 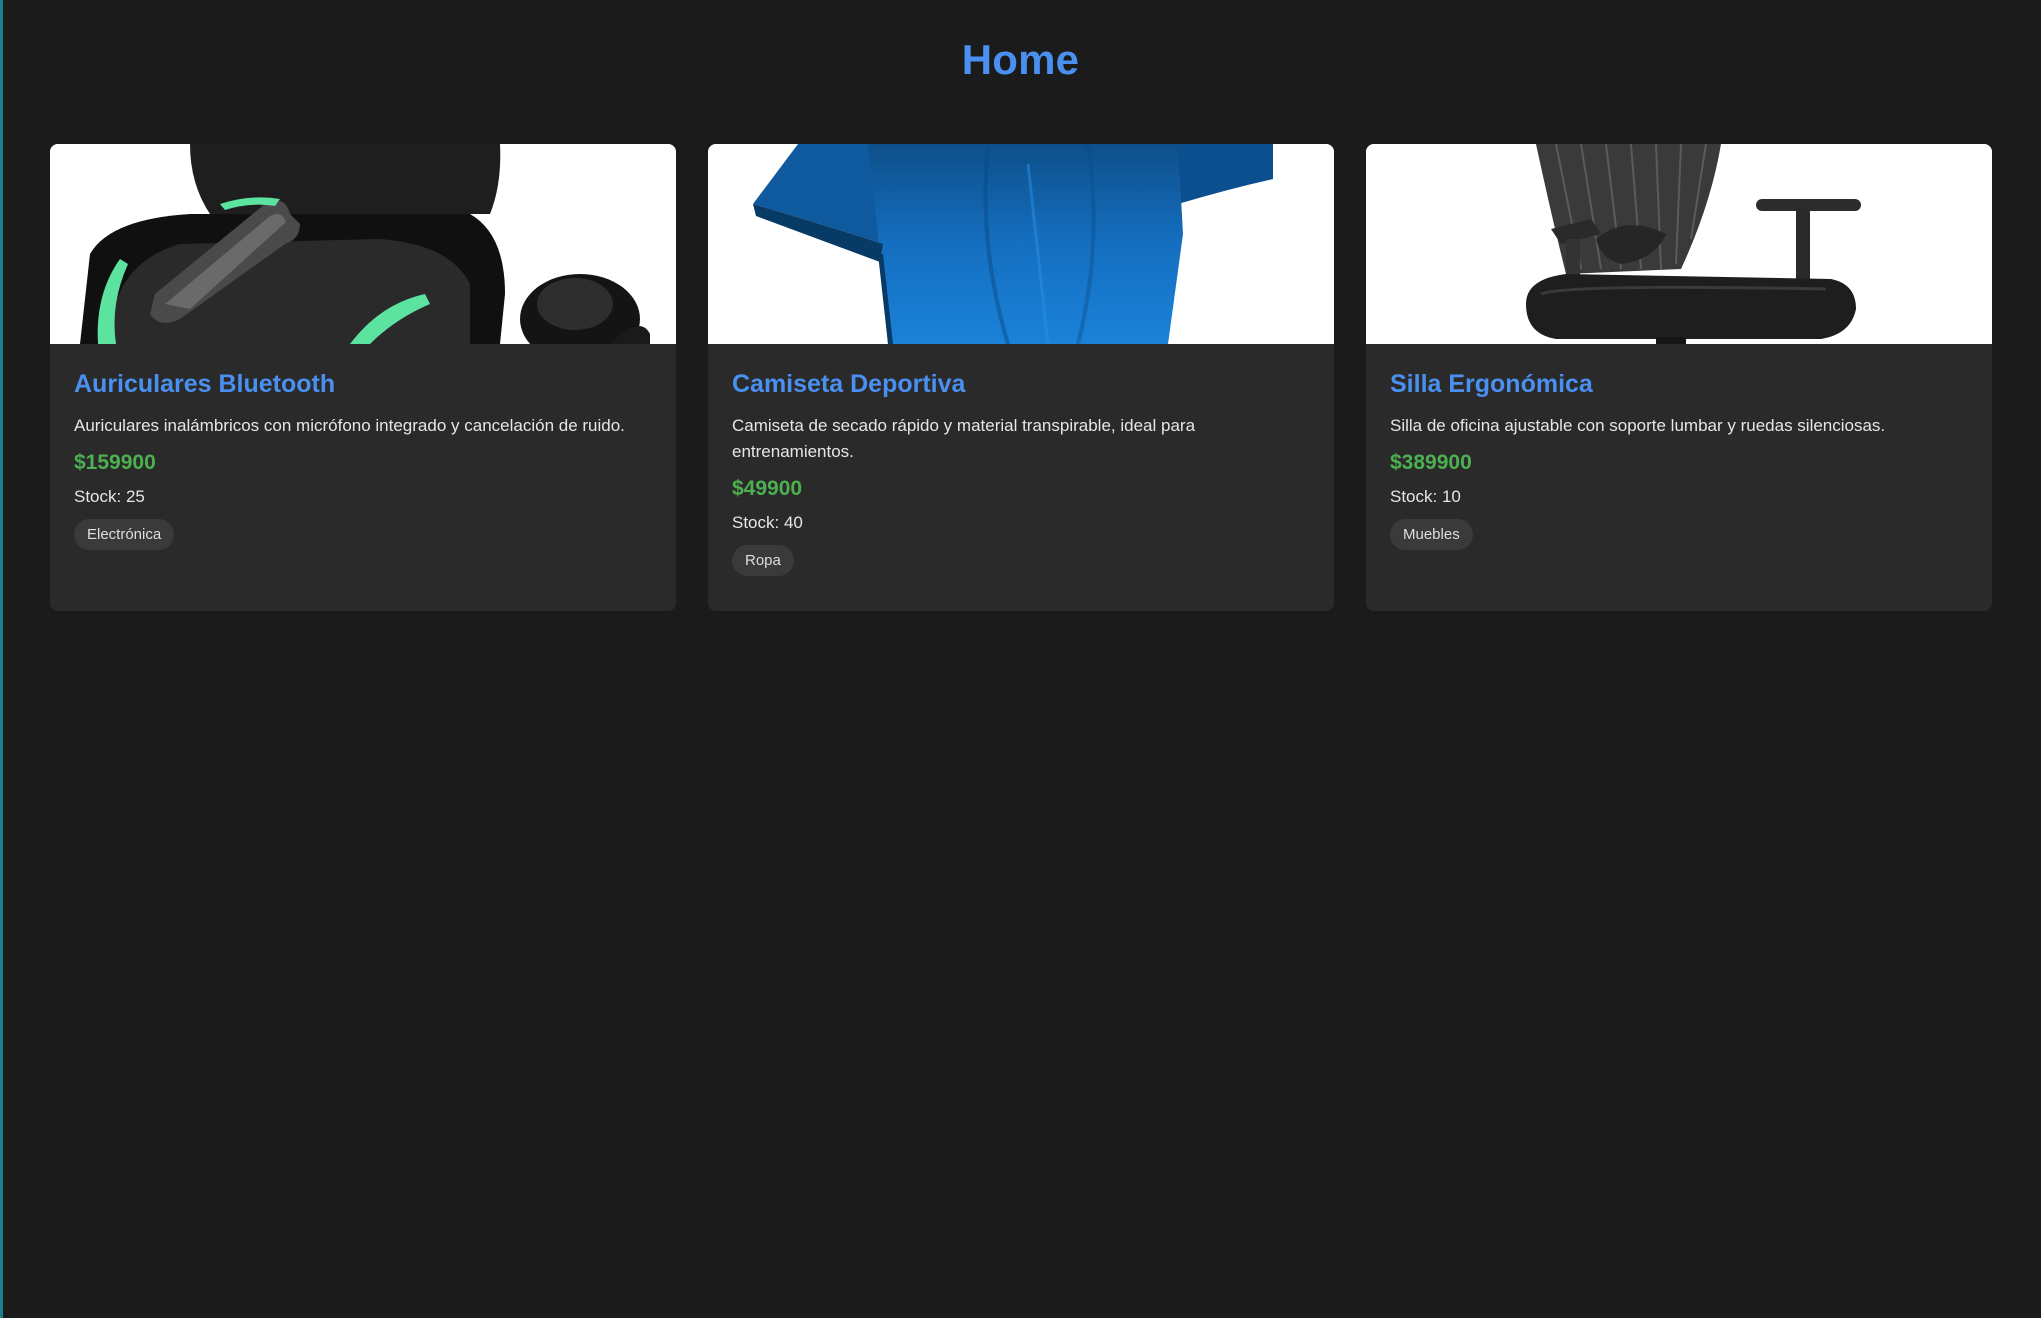 I want to click on product-image-chair, so click(x=1679, y=244).